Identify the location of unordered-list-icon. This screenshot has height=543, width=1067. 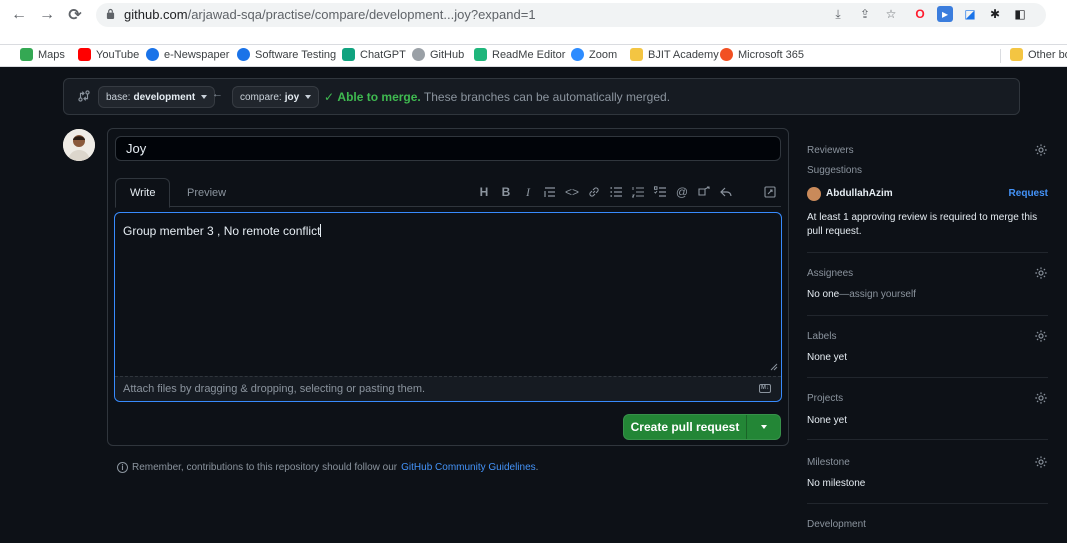
(616, 192).